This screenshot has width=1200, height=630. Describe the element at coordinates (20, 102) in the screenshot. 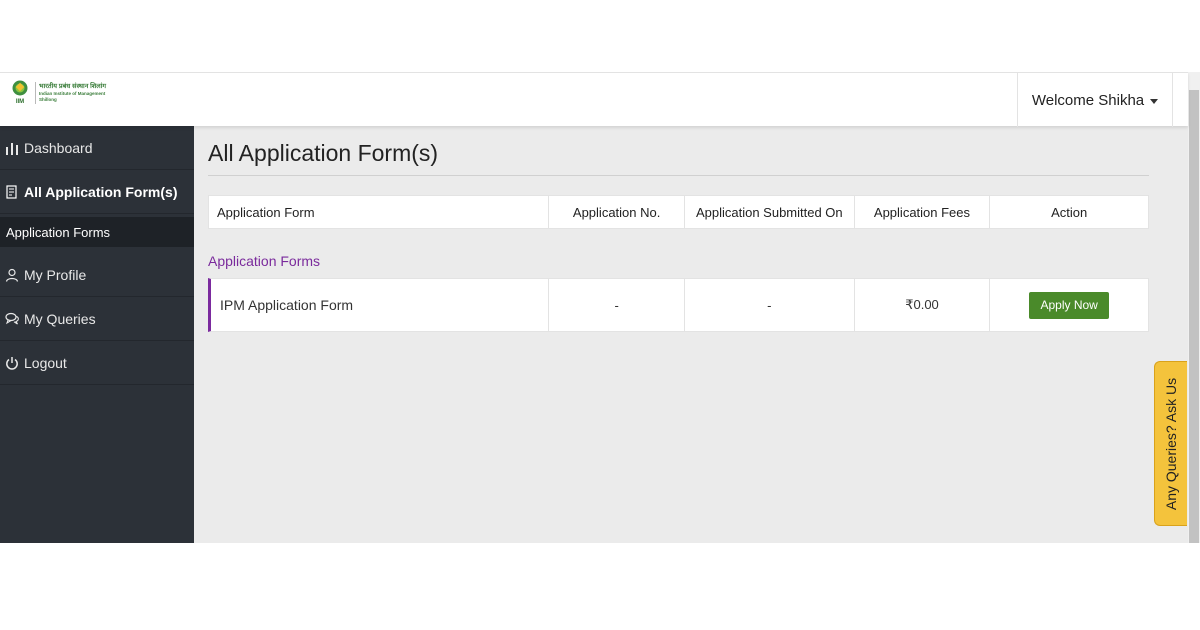

I see `emblem-text: IIM` at that location.